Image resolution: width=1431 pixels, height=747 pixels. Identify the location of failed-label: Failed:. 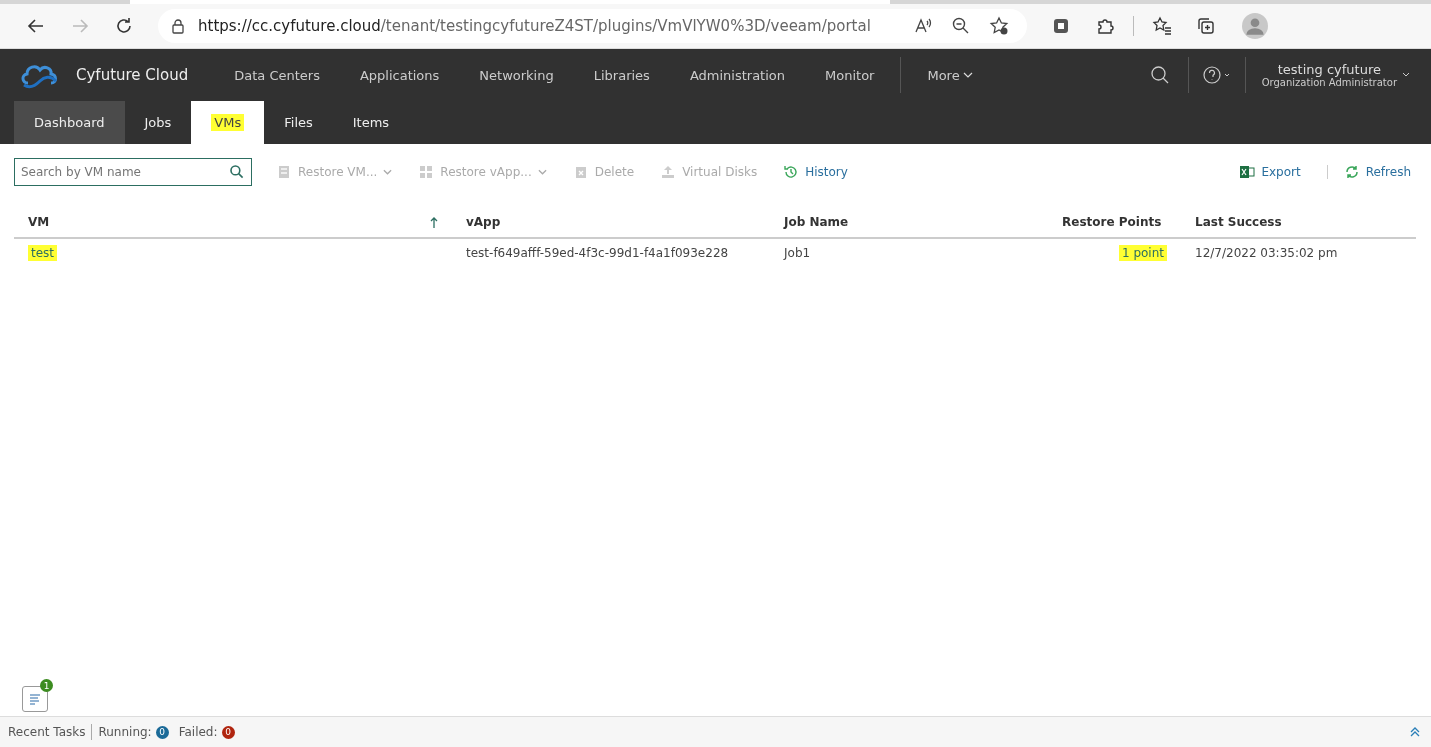
(198, 732).